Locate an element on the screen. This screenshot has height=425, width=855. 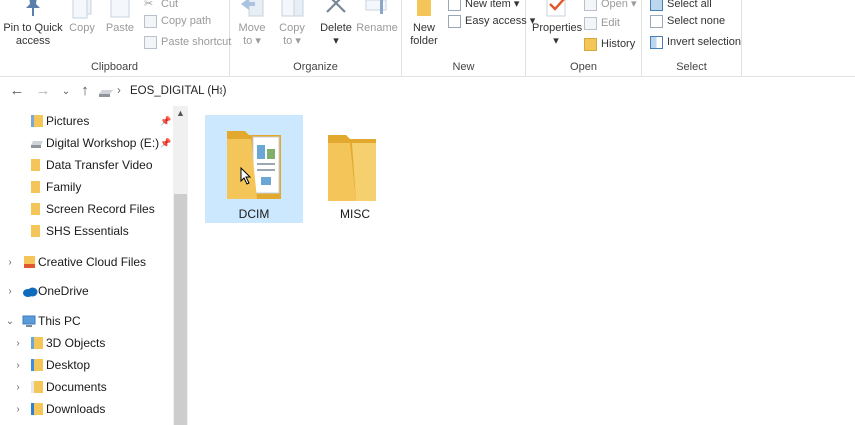
new-group: New folder New item ▾ Easy access ▾ New is located at coordinates (468, 38).